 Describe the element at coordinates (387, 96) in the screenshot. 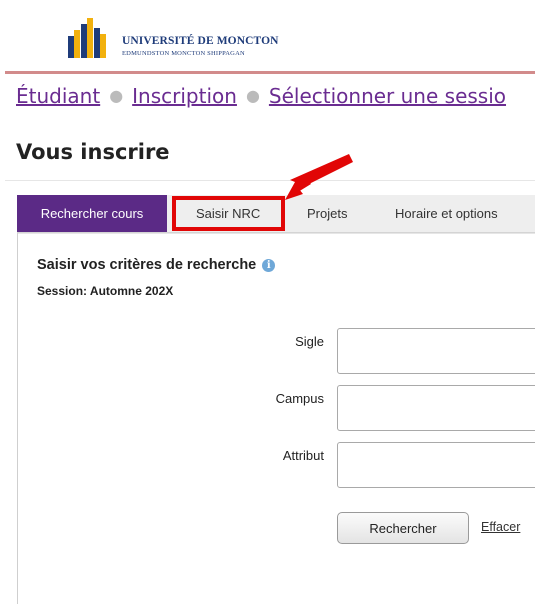

I see `breadcrumb-select-session: Sélectionner une sessio` at that location.